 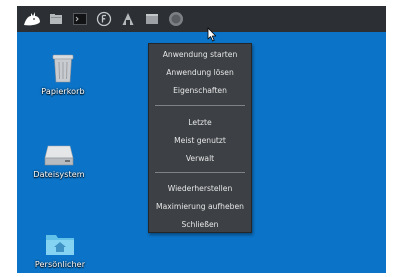 I want to click on menu-item-launch-app: Anwendung starten, so click(x=200, y=54).